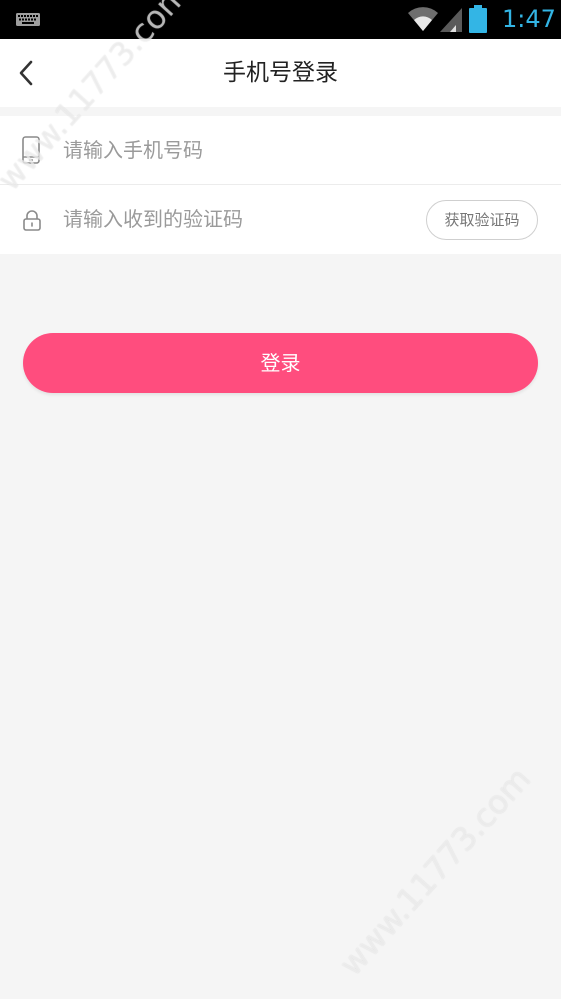  I want to click on chevron-left-icon, so click(26, 73).